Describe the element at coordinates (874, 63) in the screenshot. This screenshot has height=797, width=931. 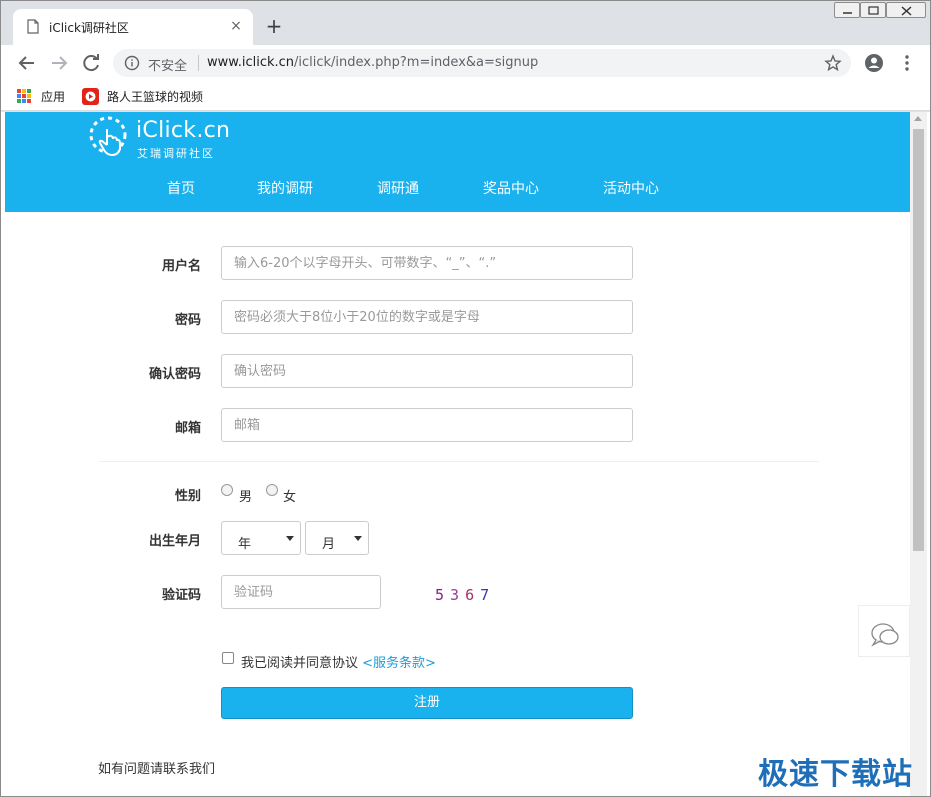
I see `profile-icon` at that location.